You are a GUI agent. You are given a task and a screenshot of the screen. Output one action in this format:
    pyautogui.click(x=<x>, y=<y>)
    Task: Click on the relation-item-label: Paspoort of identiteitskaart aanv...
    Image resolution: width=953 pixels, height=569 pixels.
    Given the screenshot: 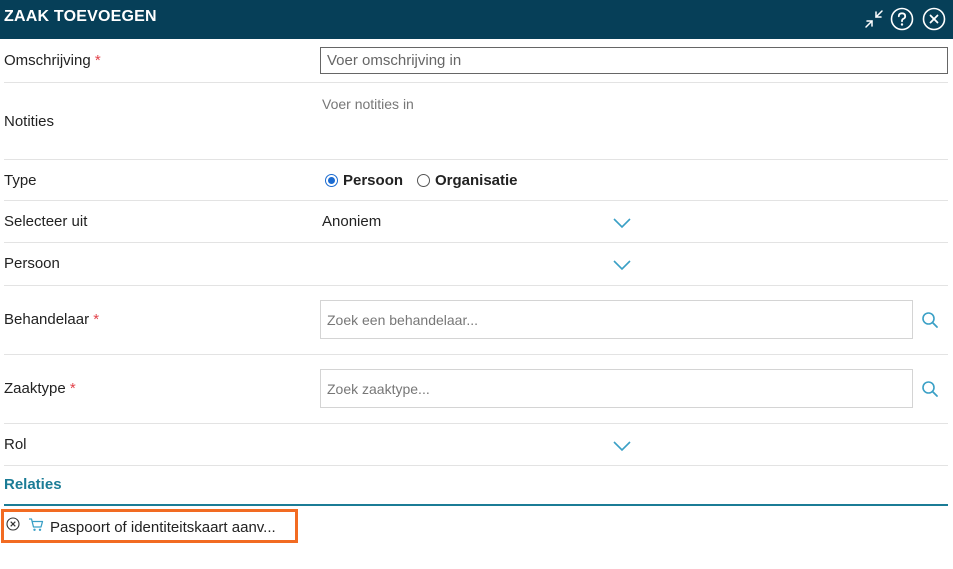 What is the action you would take?
    pyautogui.click(x=163, y=527)
    